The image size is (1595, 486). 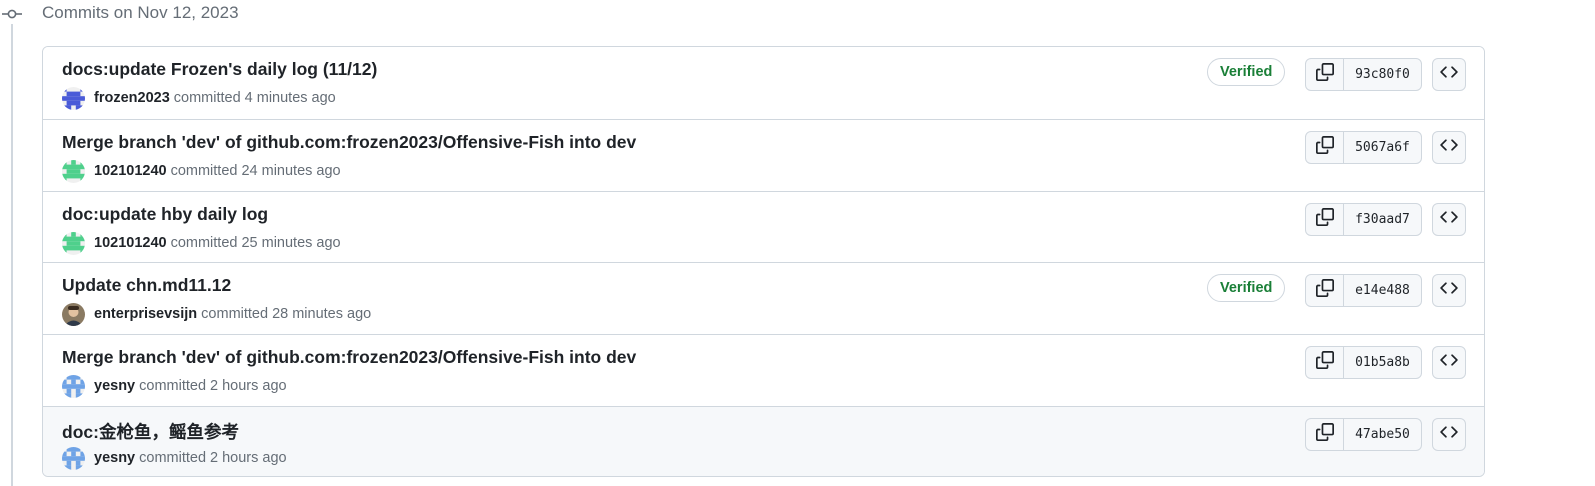 What do you see at coordinates (1382, 74) in the screenshot?
I see `commit-sha-link: 93c80f0` at bounding box center [1382, 74].